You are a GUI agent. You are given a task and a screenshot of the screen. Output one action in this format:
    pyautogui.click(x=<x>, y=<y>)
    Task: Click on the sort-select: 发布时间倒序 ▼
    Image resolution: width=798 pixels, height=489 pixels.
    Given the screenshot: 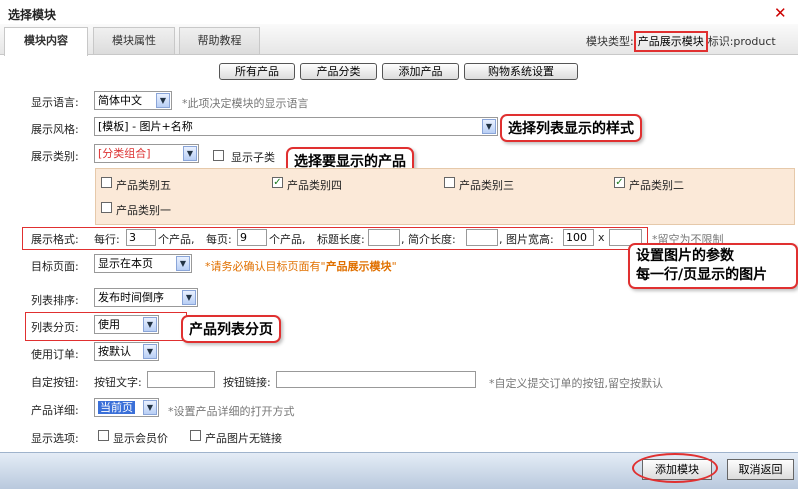 What is the action you would take?
    pyautogui.click(x=146, y=297)
    